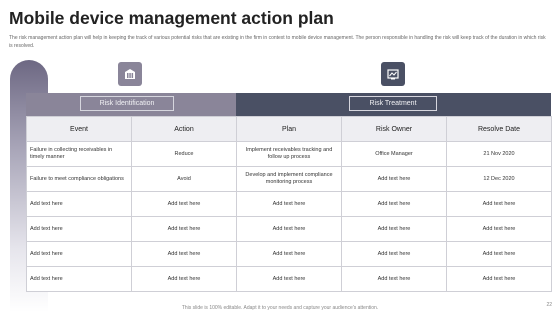 This screenshot has height=315, width=560. I want to click on table-cell-action: Reduce, so click(184, 154).